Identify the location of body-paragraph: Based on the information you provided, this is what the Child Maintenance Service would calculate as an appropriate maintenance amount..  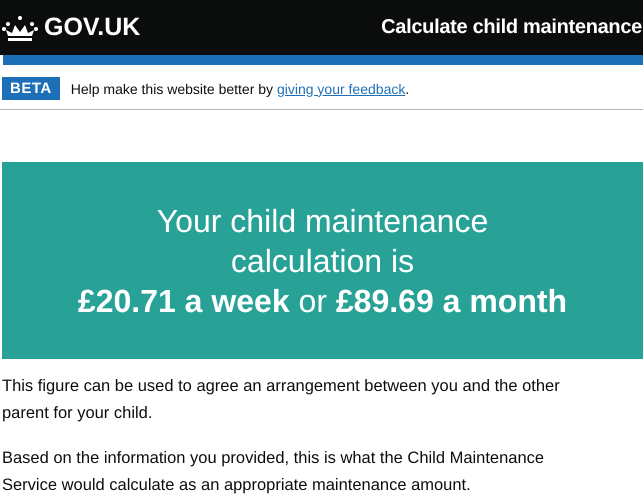
(274, 471).